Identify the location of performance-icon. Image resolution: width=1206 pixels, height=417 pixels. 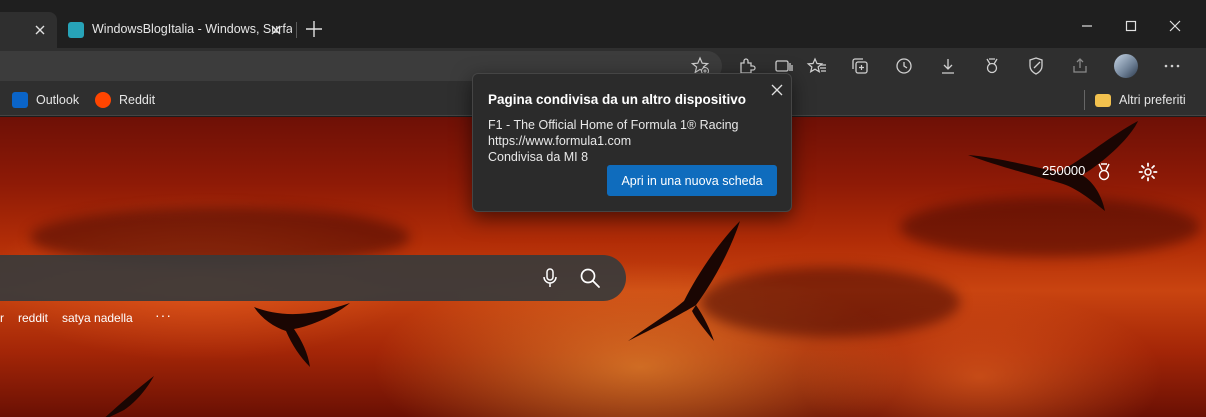
(1036, 66).